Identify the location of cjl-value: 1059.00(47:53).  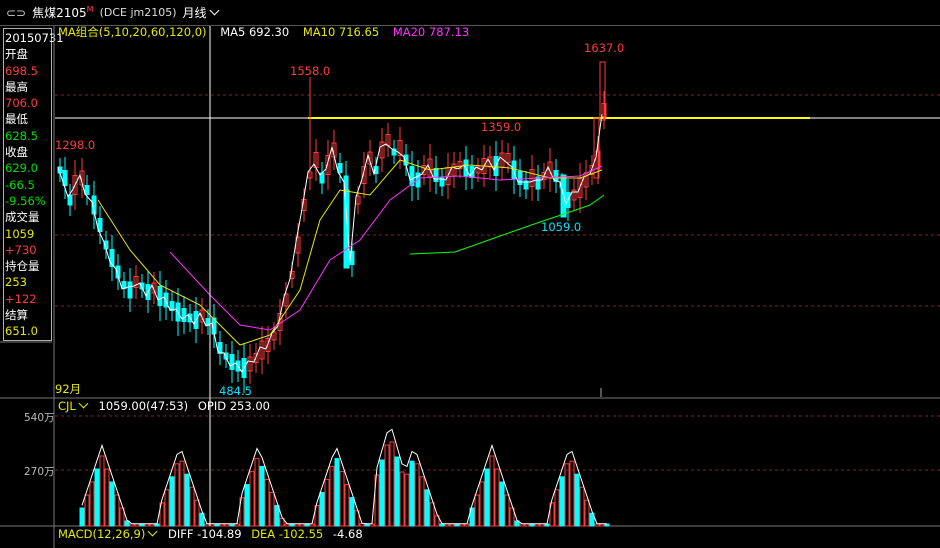
(143, 406).